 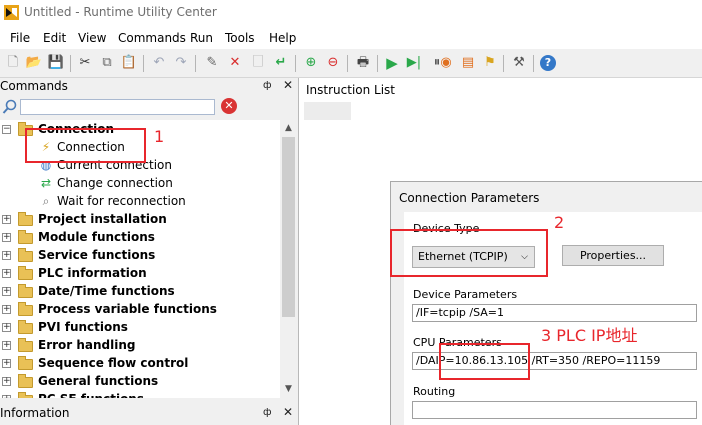 I want to click on clear-search-icon: ✕, so click(x=229, y=106).